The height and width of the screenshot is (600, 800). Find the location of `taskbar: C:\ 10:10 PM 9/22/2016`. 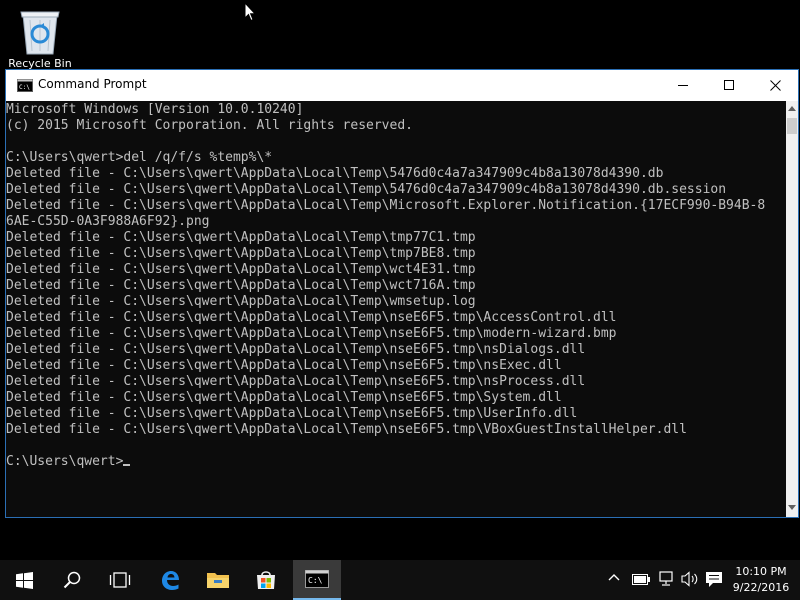

taskbar: C:\ 10:10 PM 9/22/2016 is located at coordinates (400, 580).